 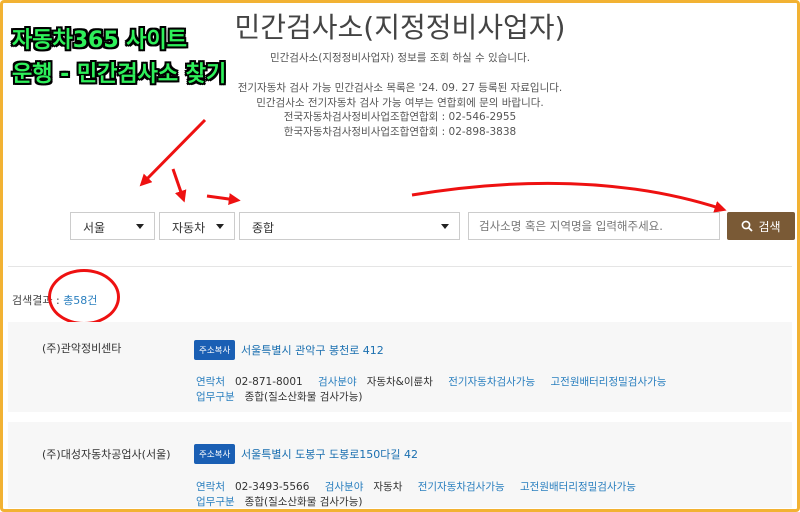 What do you see at coordinates (769, 226) in the screenshot?
I see `search-button-label: 검색` at bounding box center [769, 226].